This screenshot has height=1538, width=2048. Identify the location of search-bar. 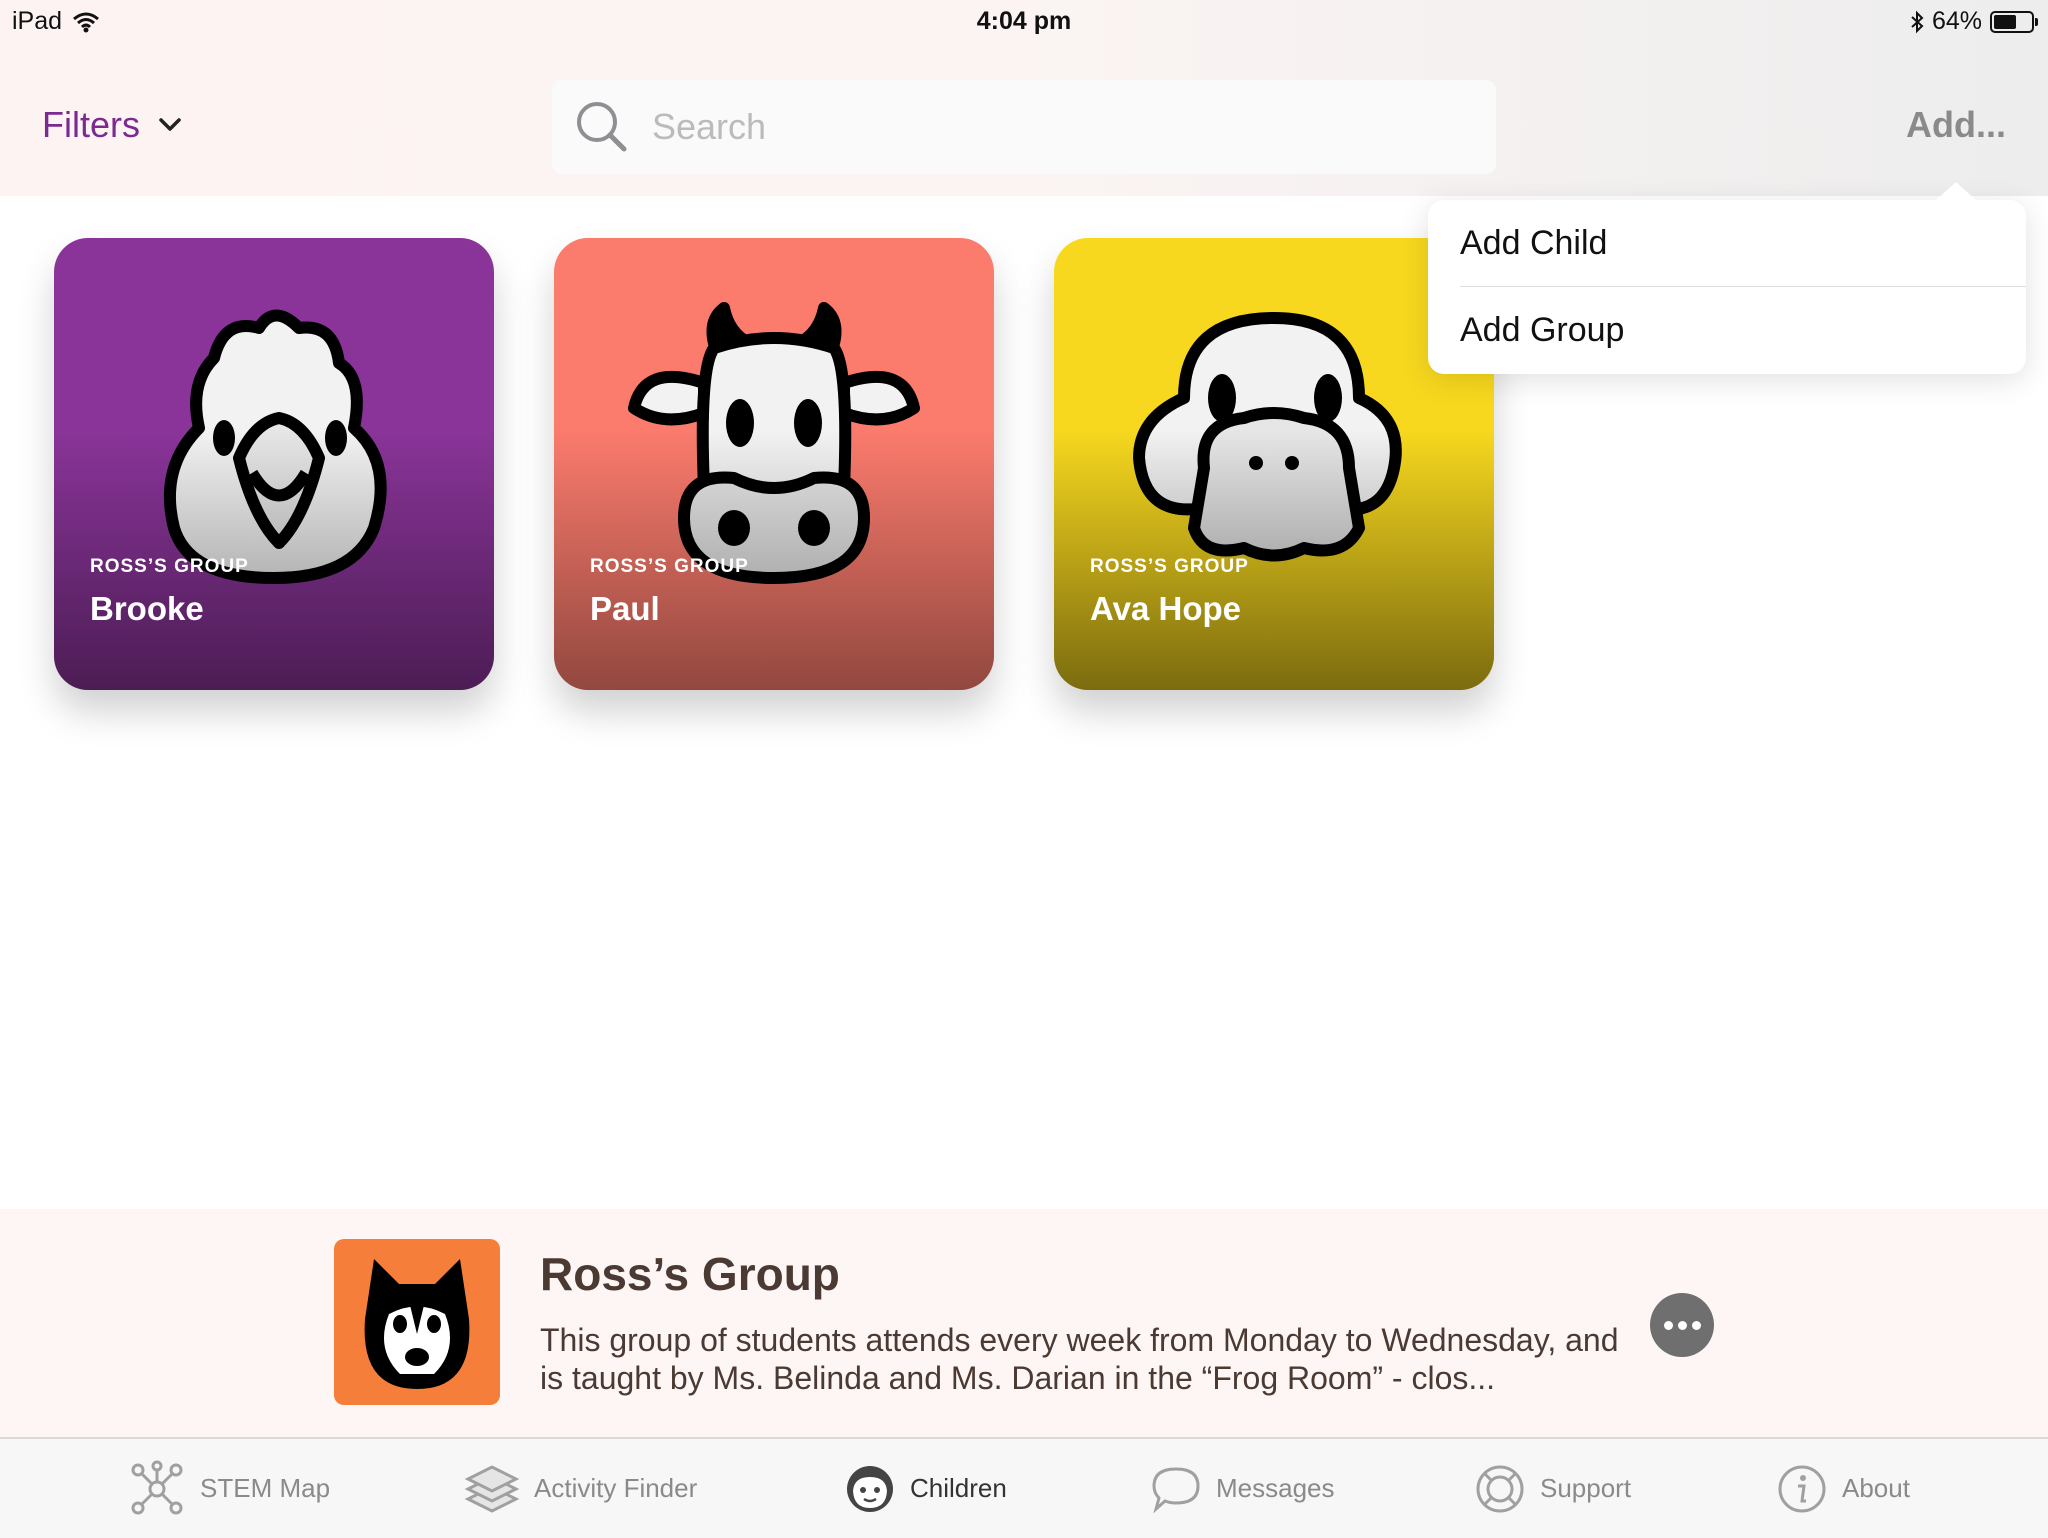
(1024, 127).